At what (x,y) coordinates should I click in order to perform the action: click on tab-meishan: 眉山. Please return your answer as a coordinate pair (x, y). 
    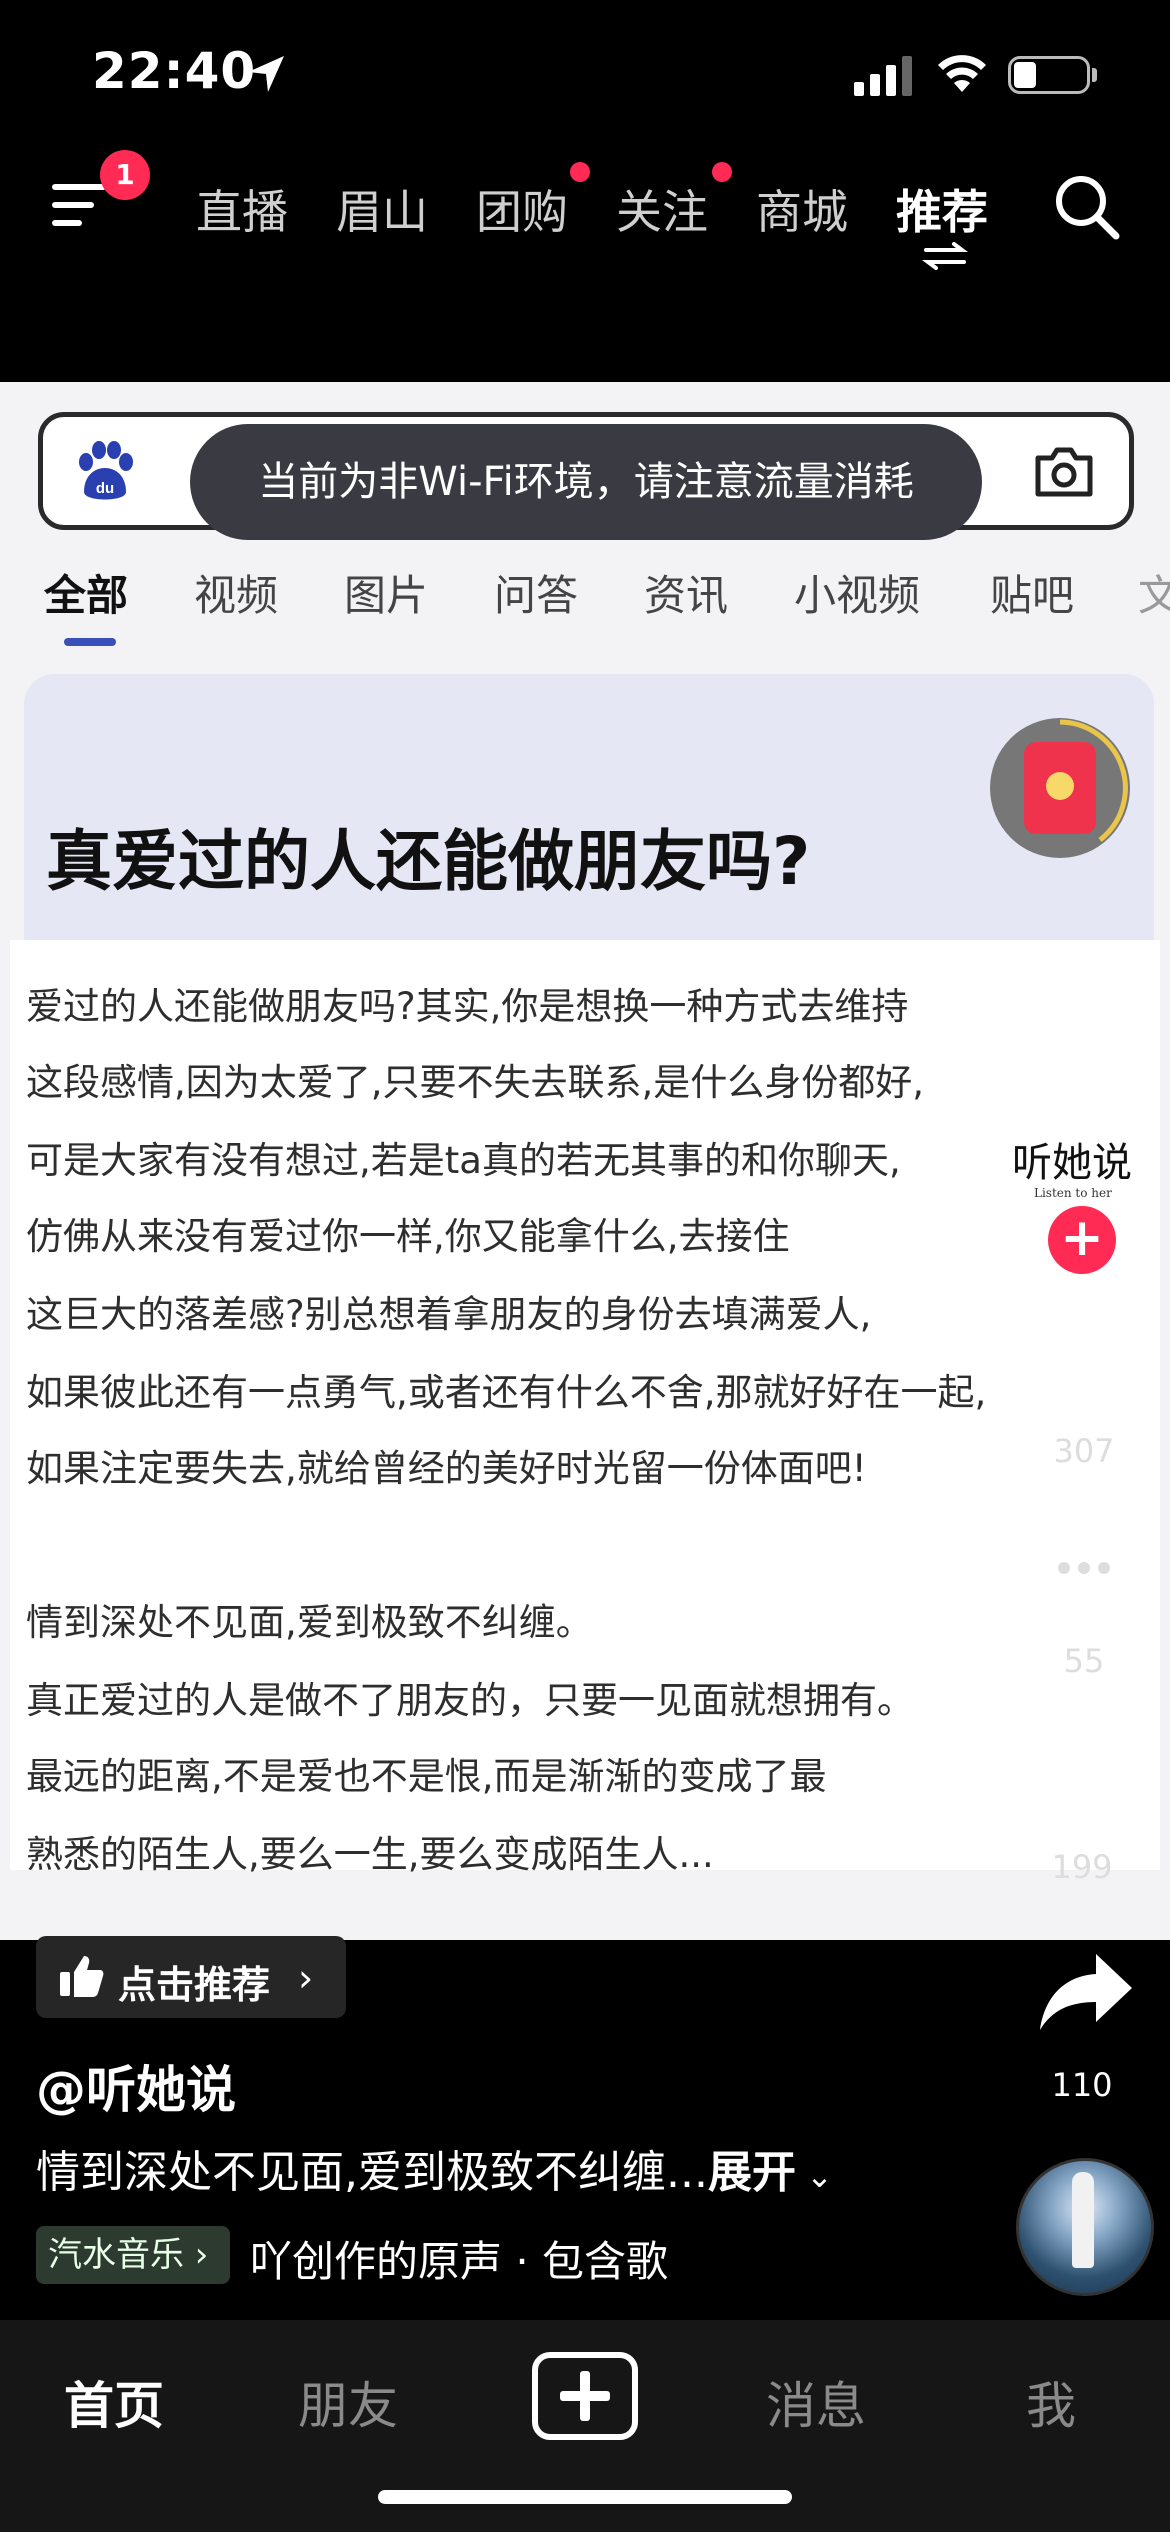
    Looking at the image, I should click on (382, 209).